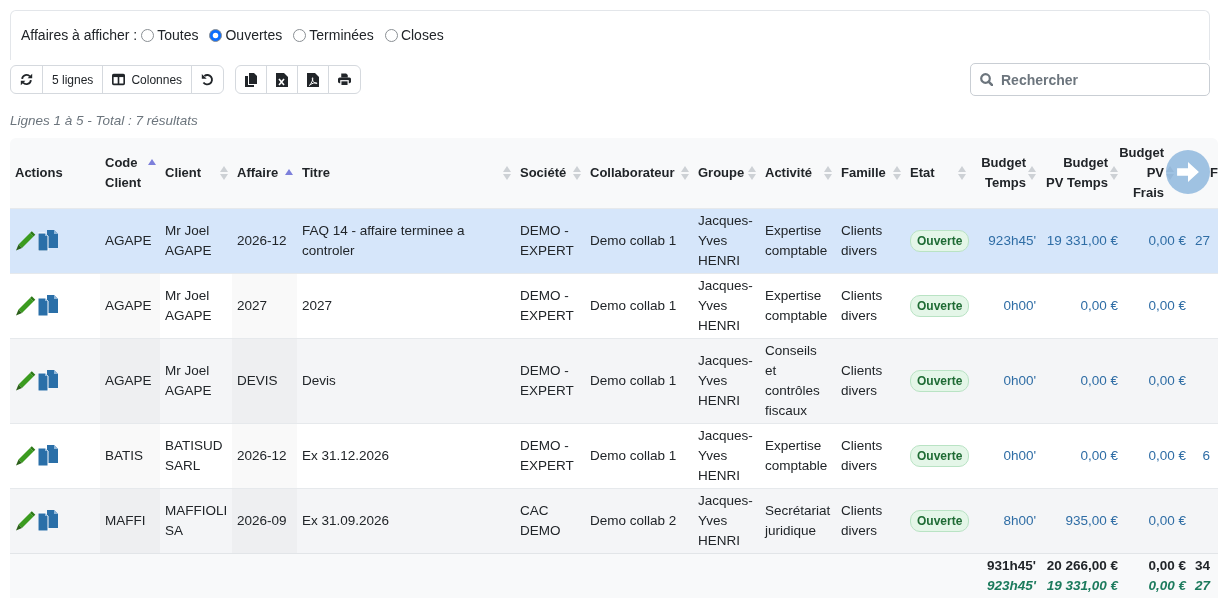 Image resolution: width=1220 pixels, height=604 pixels. I want to click on total-value: 0,00 €, so click(1166, 565).